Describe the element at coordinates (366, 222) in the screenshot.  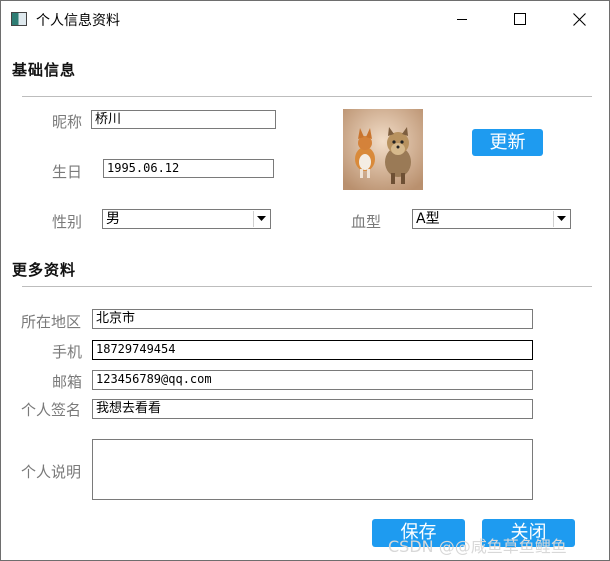
I see `blood-type-label: 血型` at that location.